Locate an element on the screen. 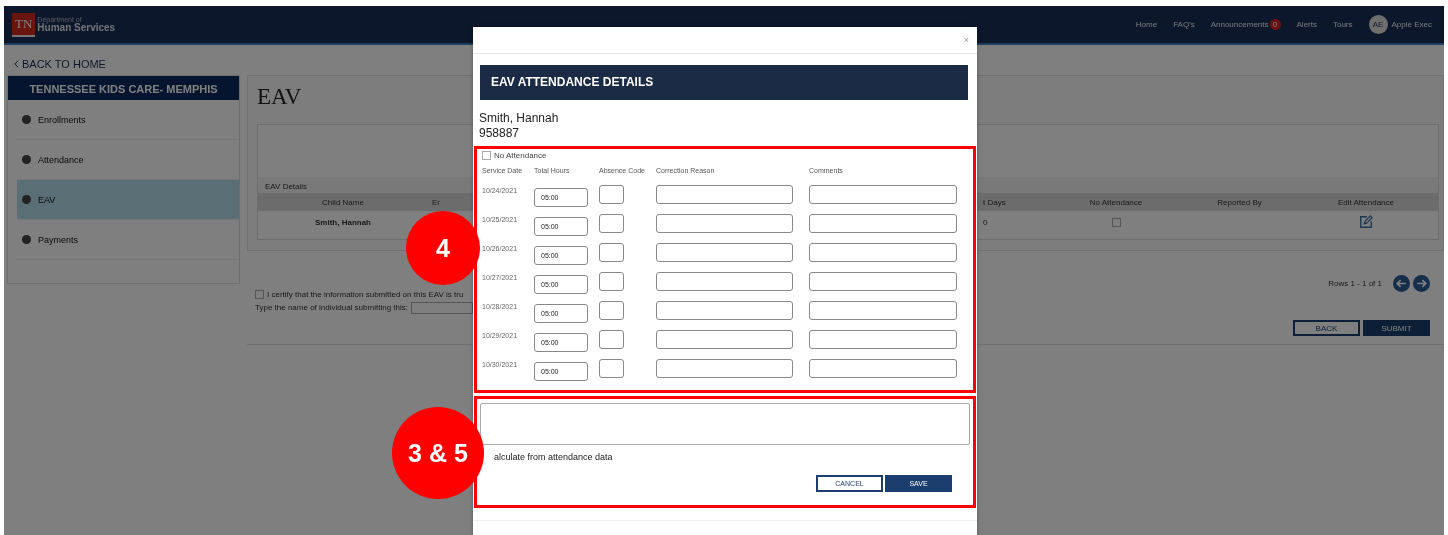 The image size is (1448, 535). child-id: 958887 is located at coordinates (500, 133).